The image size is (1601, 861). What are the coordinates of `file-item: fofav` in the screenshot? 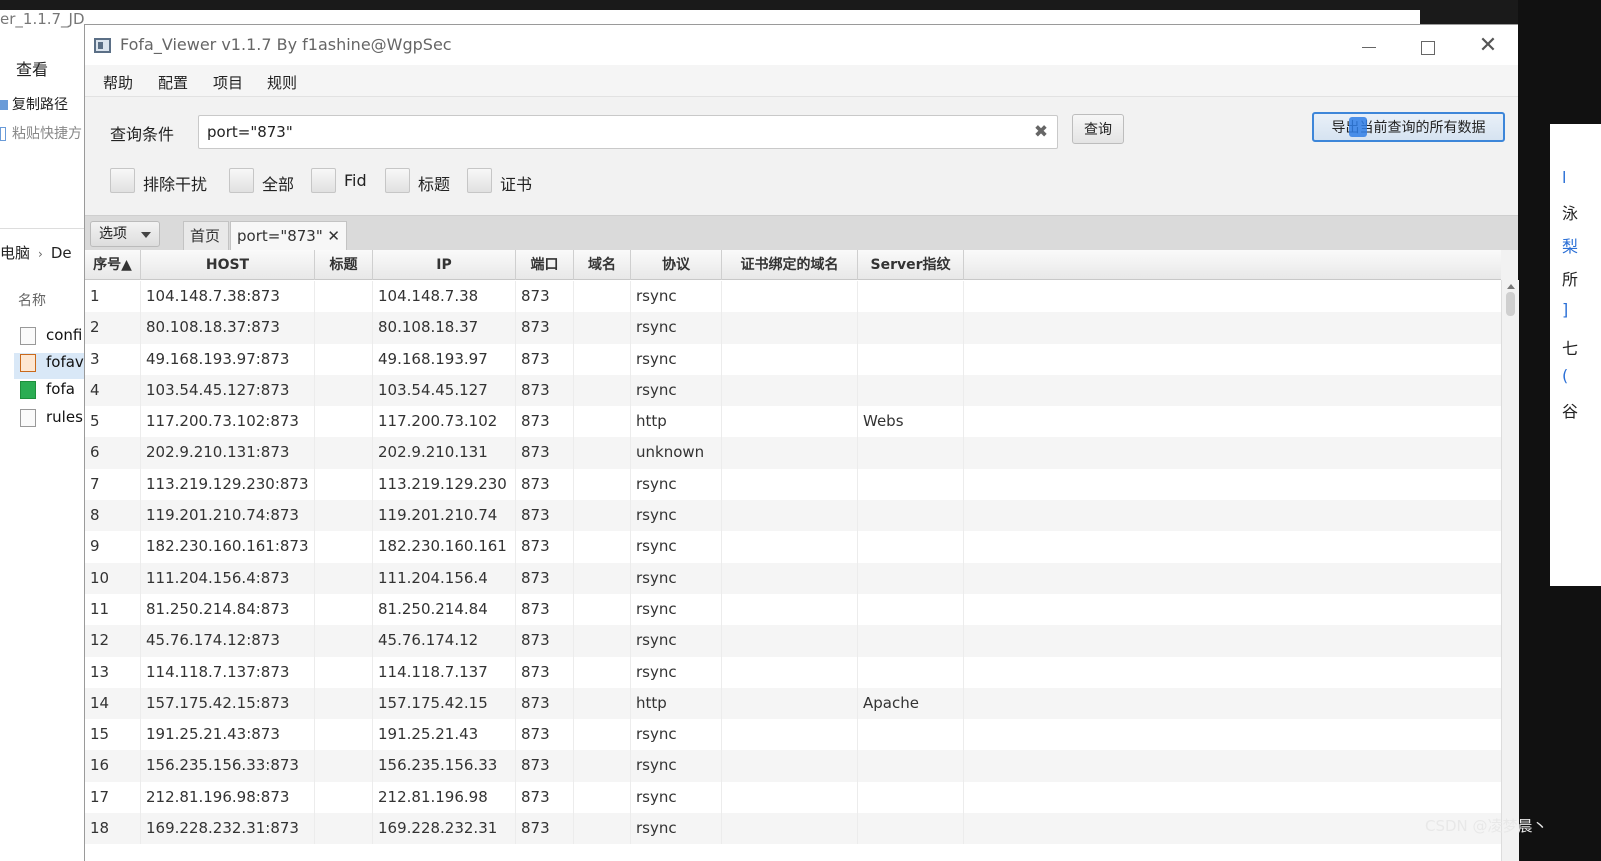 It's located at (51, 366).